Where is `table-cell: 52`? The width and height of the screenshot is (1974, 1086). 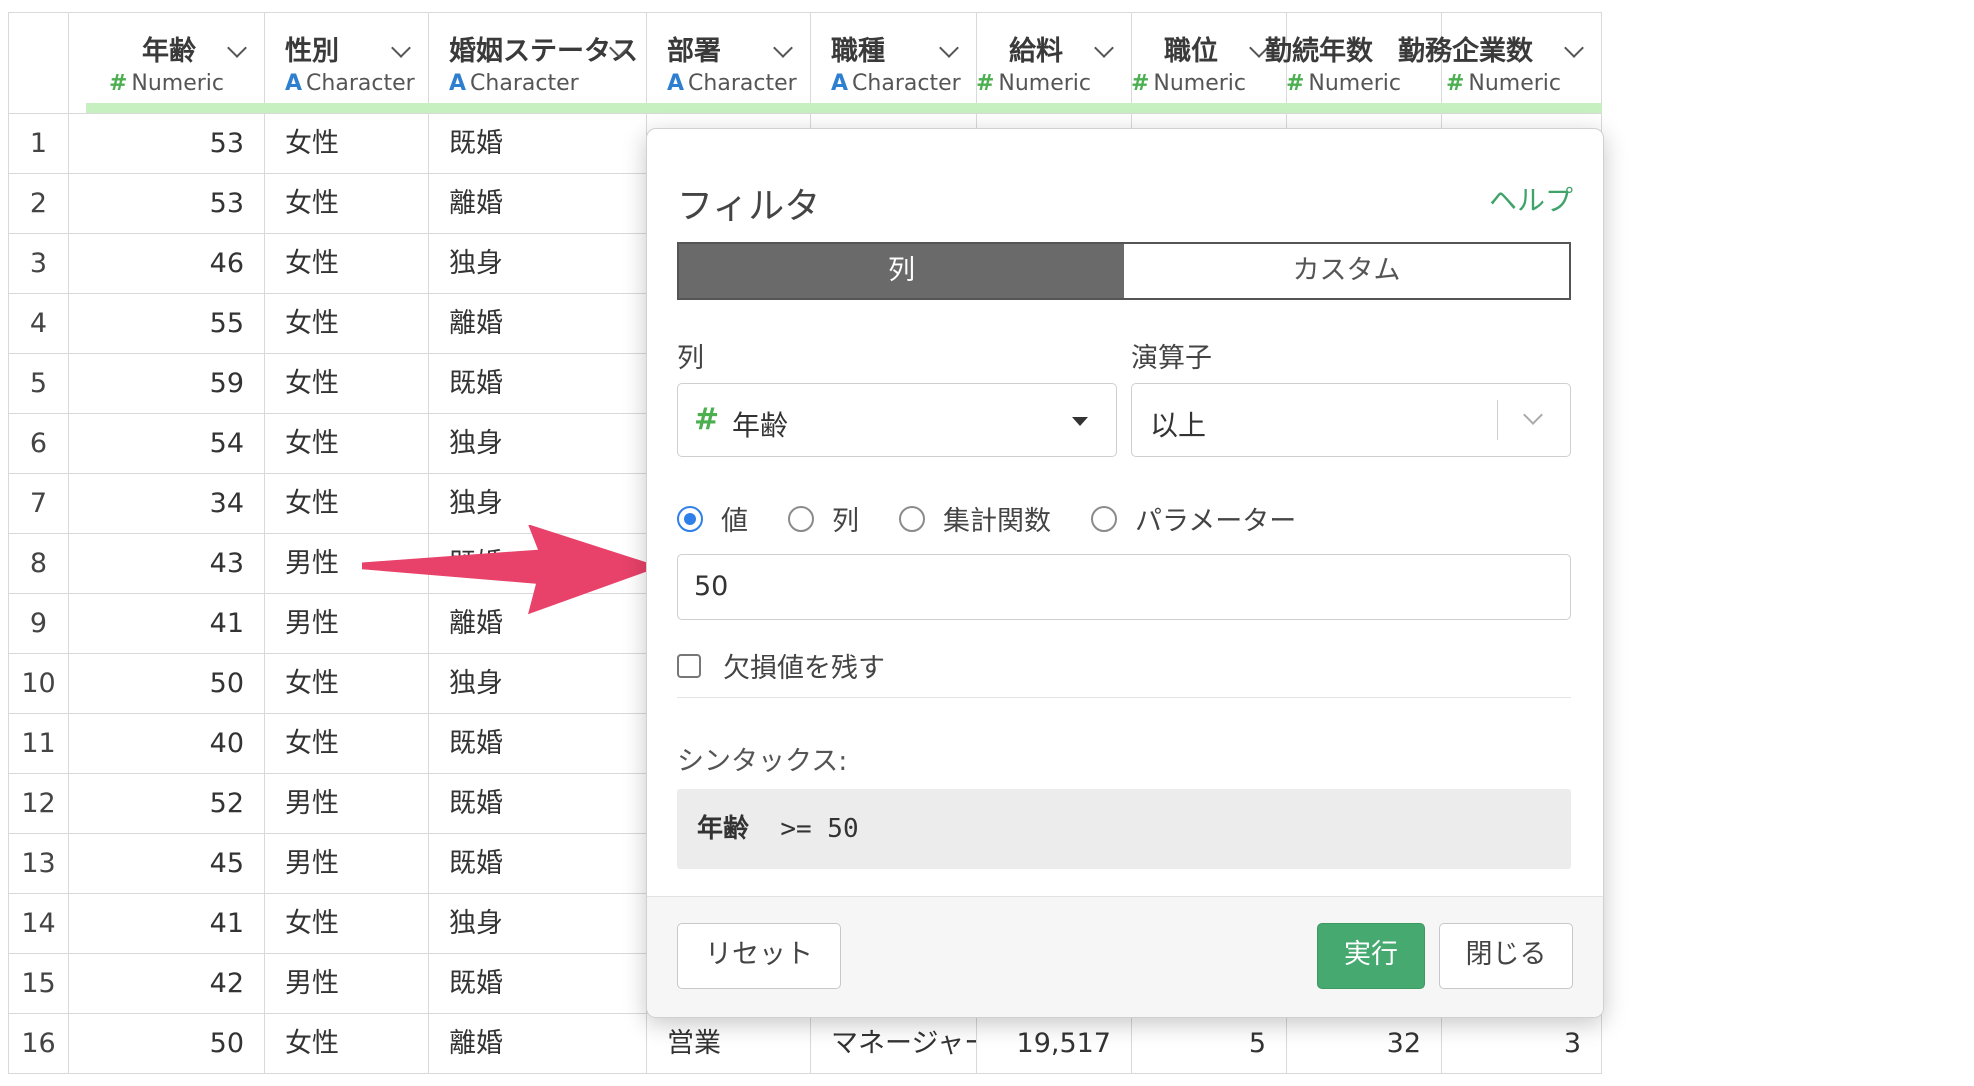
table-cell: 52 is located at coordinates (167, 803).